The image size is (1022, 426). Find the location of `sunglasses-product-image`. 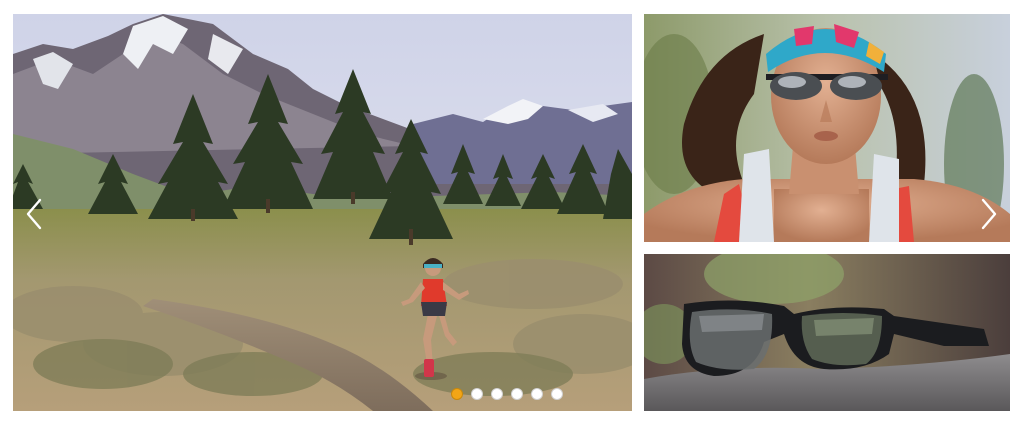

sunglasses-product-image is located at coordinates (827, 332).